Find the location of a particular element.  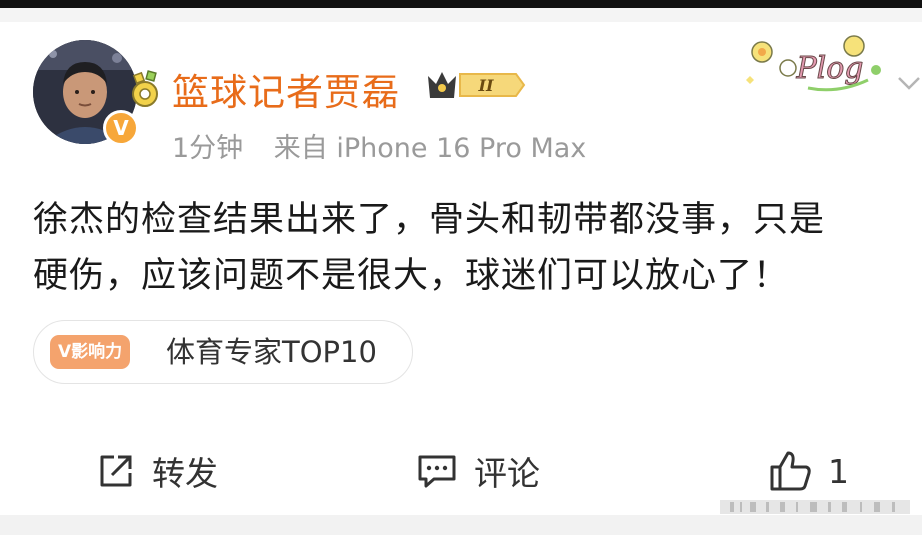

like-button: 1 is located at coordinates (808, 471).